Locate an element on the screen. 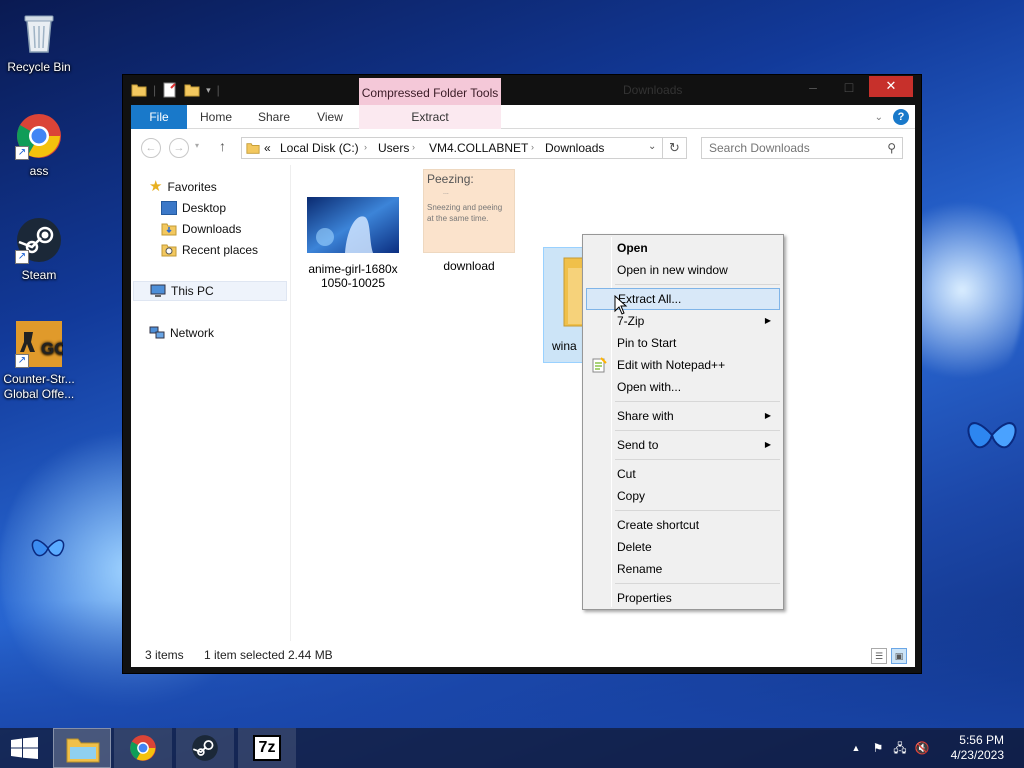 The height and width of the screenshot is (768, 1024). desktop-icon-chrome: ↗ ass is located at coordinates (39, 145).